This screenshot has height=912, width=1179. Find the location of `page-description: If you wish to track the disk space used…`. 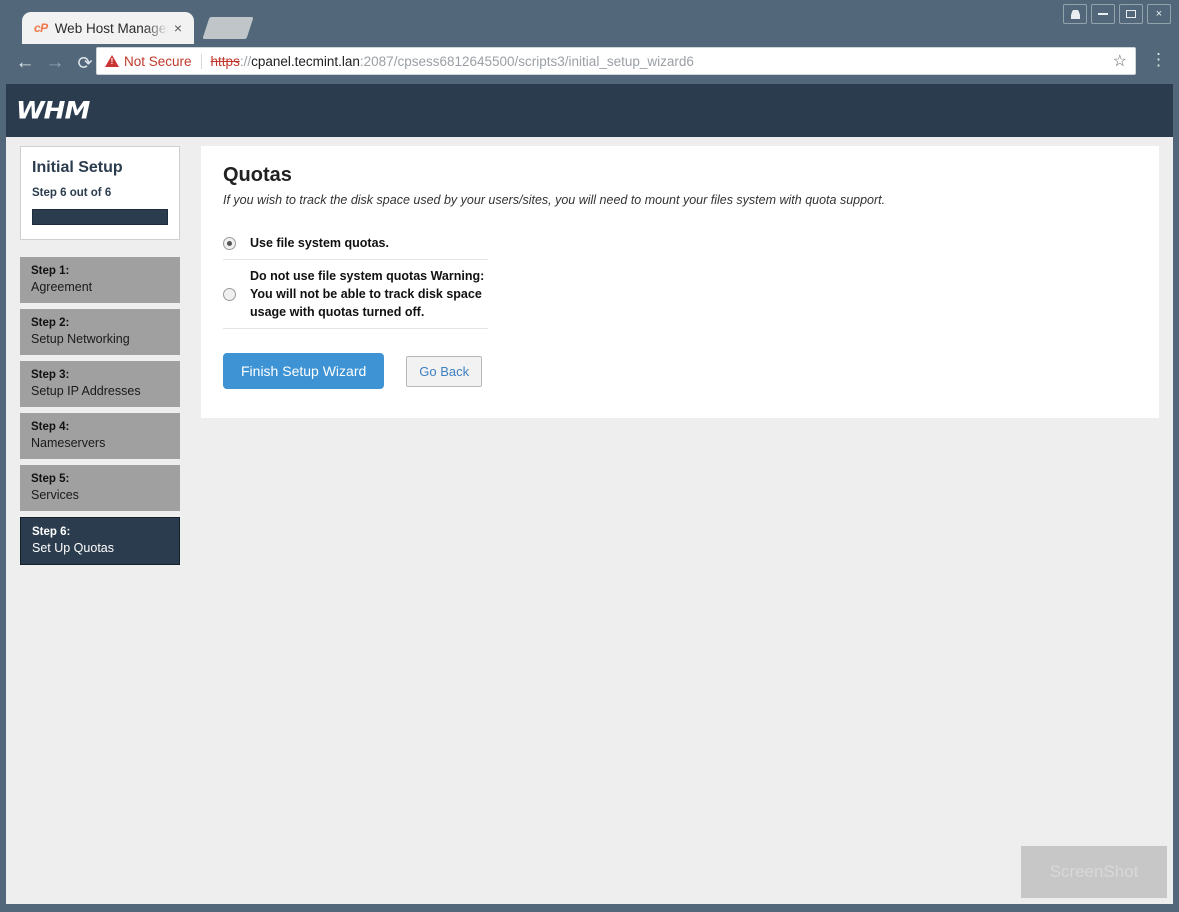

page-description: If you wish to track the disk space used… is located at coordinates (554, 200).